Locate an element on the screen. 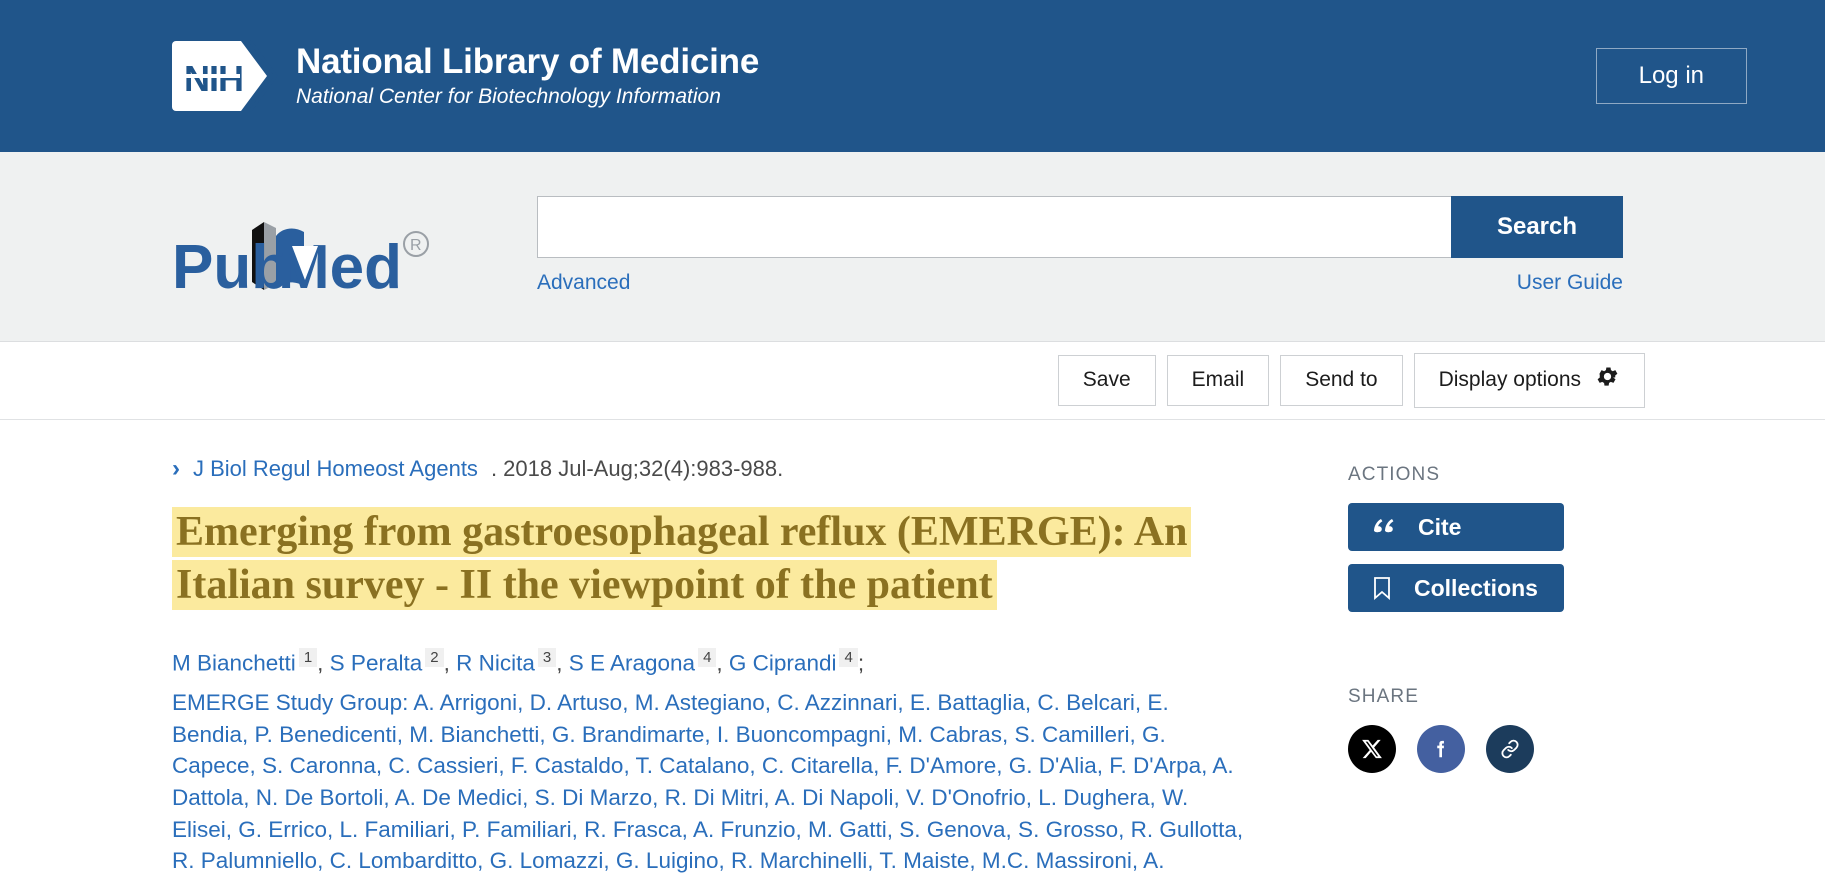  permalink-icon is located at coordinates (1510, 749).